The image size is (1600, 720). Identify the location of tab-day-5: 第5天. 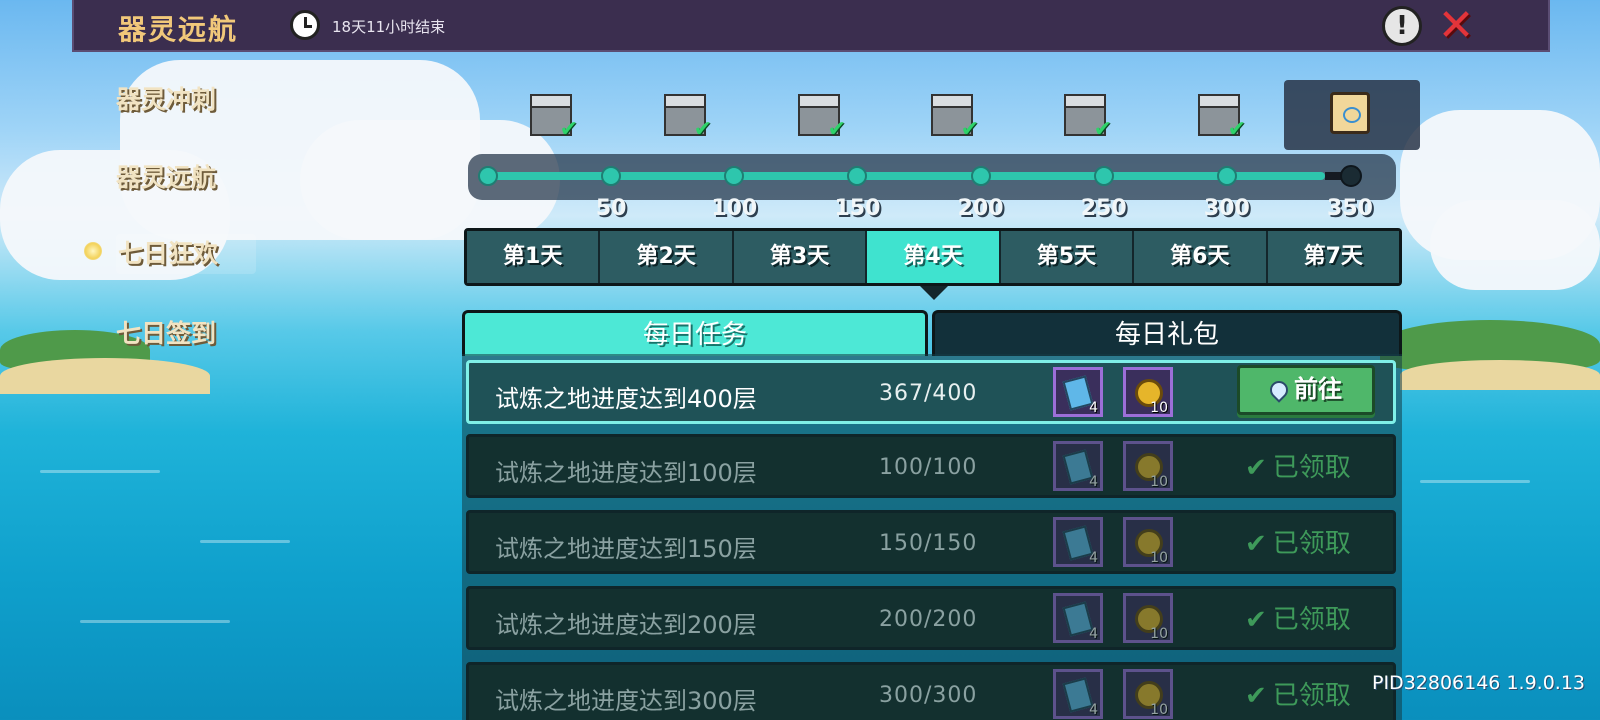
(1067, 257).